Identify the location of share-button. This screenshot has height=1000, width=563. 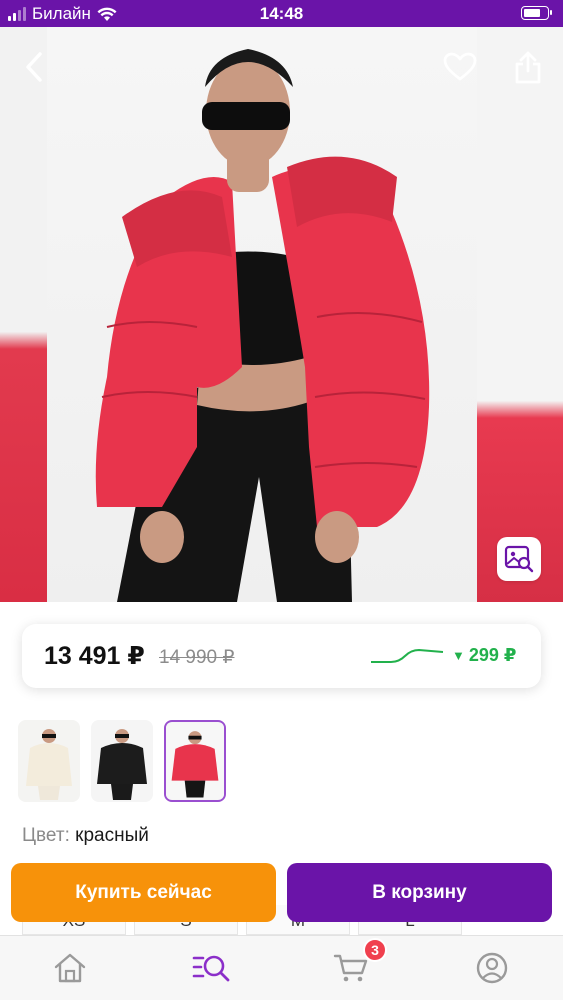
(528, 67).